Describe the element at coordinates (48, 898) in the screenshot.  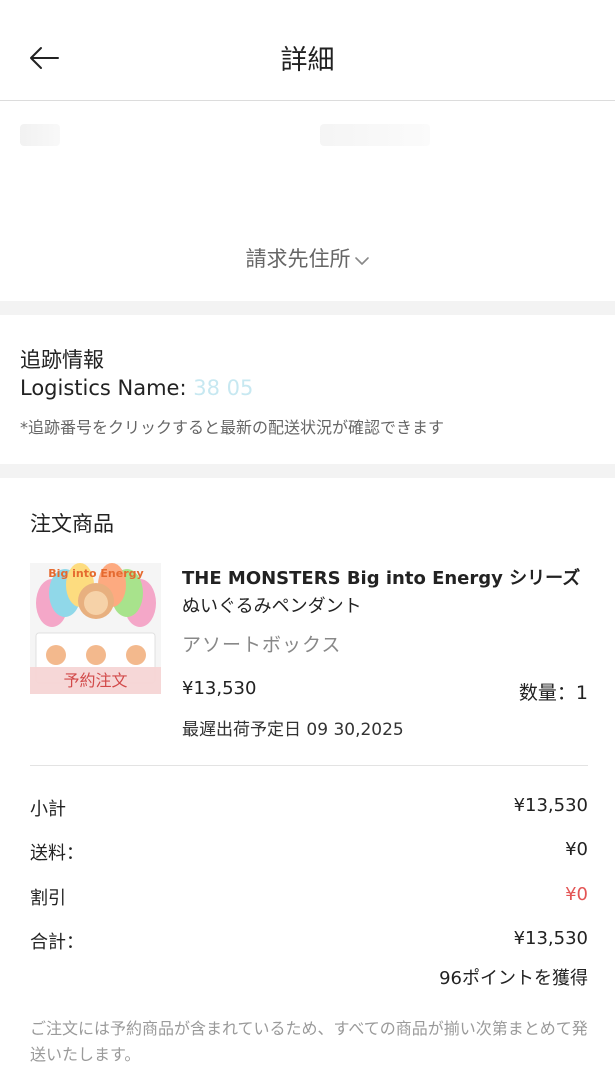
I see `discount-label: 割引` at that location.